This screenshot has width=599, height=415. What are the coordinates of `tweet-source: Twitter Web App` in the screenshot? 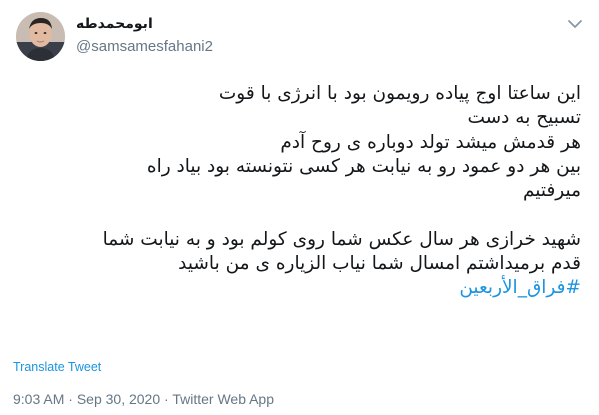 It's located at (223, 399).